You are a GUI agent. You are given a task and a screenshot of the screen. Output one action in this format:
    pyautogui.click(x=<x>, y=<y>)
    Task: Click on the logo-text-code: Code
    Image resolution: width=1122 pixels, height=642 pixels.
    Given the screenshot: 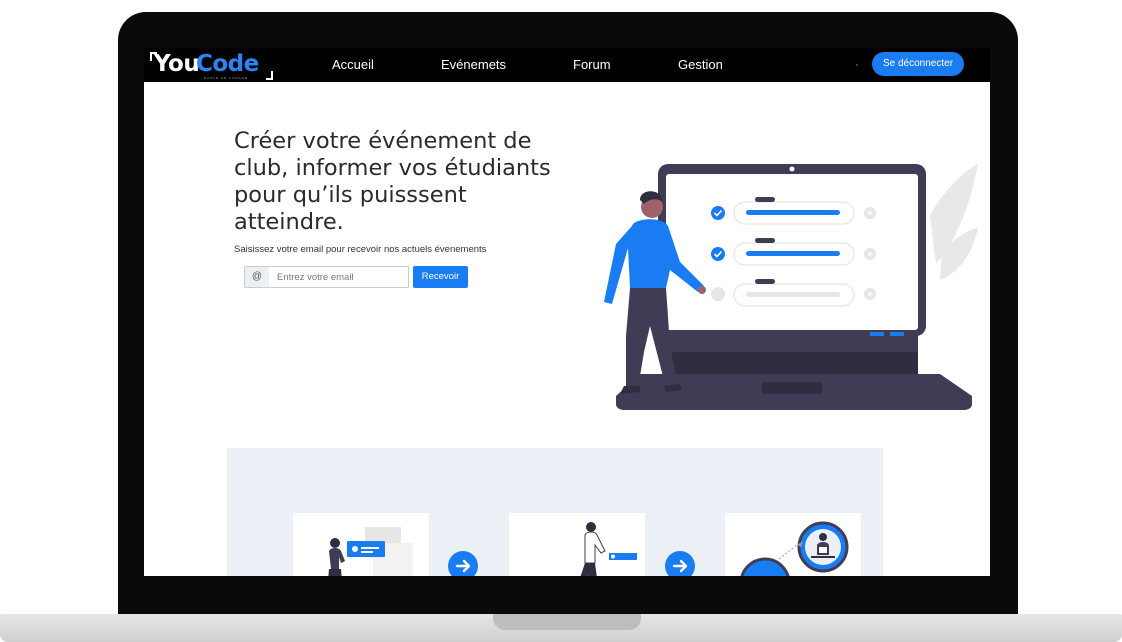 What is the action you would take?
    pyautogui.click(x=227, y=64)
    